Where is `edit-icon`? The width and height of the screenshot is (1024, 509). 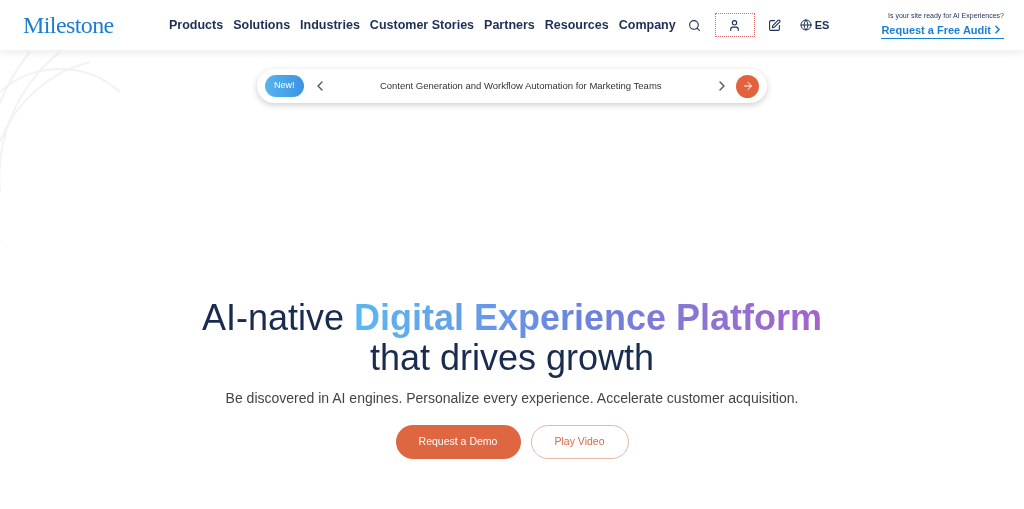
edit-icon is located at coordinates (775, 25).